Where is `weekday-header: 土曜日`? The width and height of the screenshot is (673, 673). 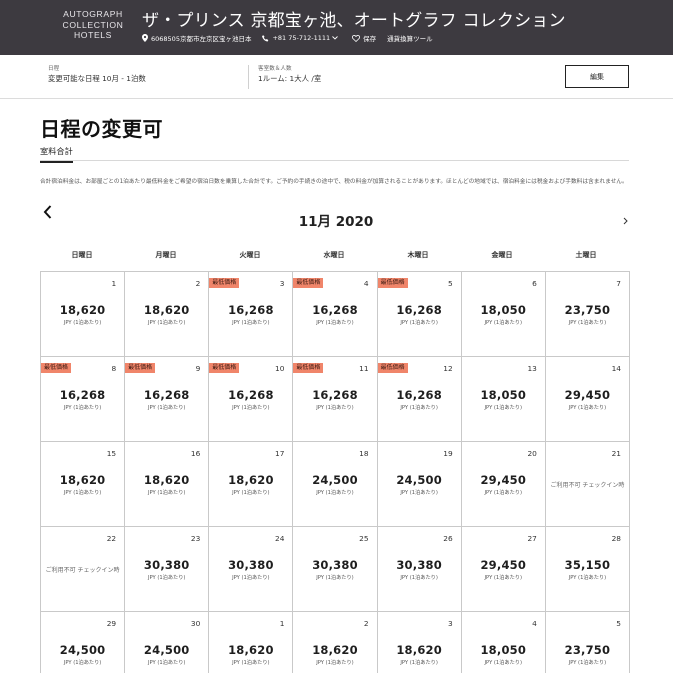
weekday-header: 土曜日 is located at coordinates (586, 255).